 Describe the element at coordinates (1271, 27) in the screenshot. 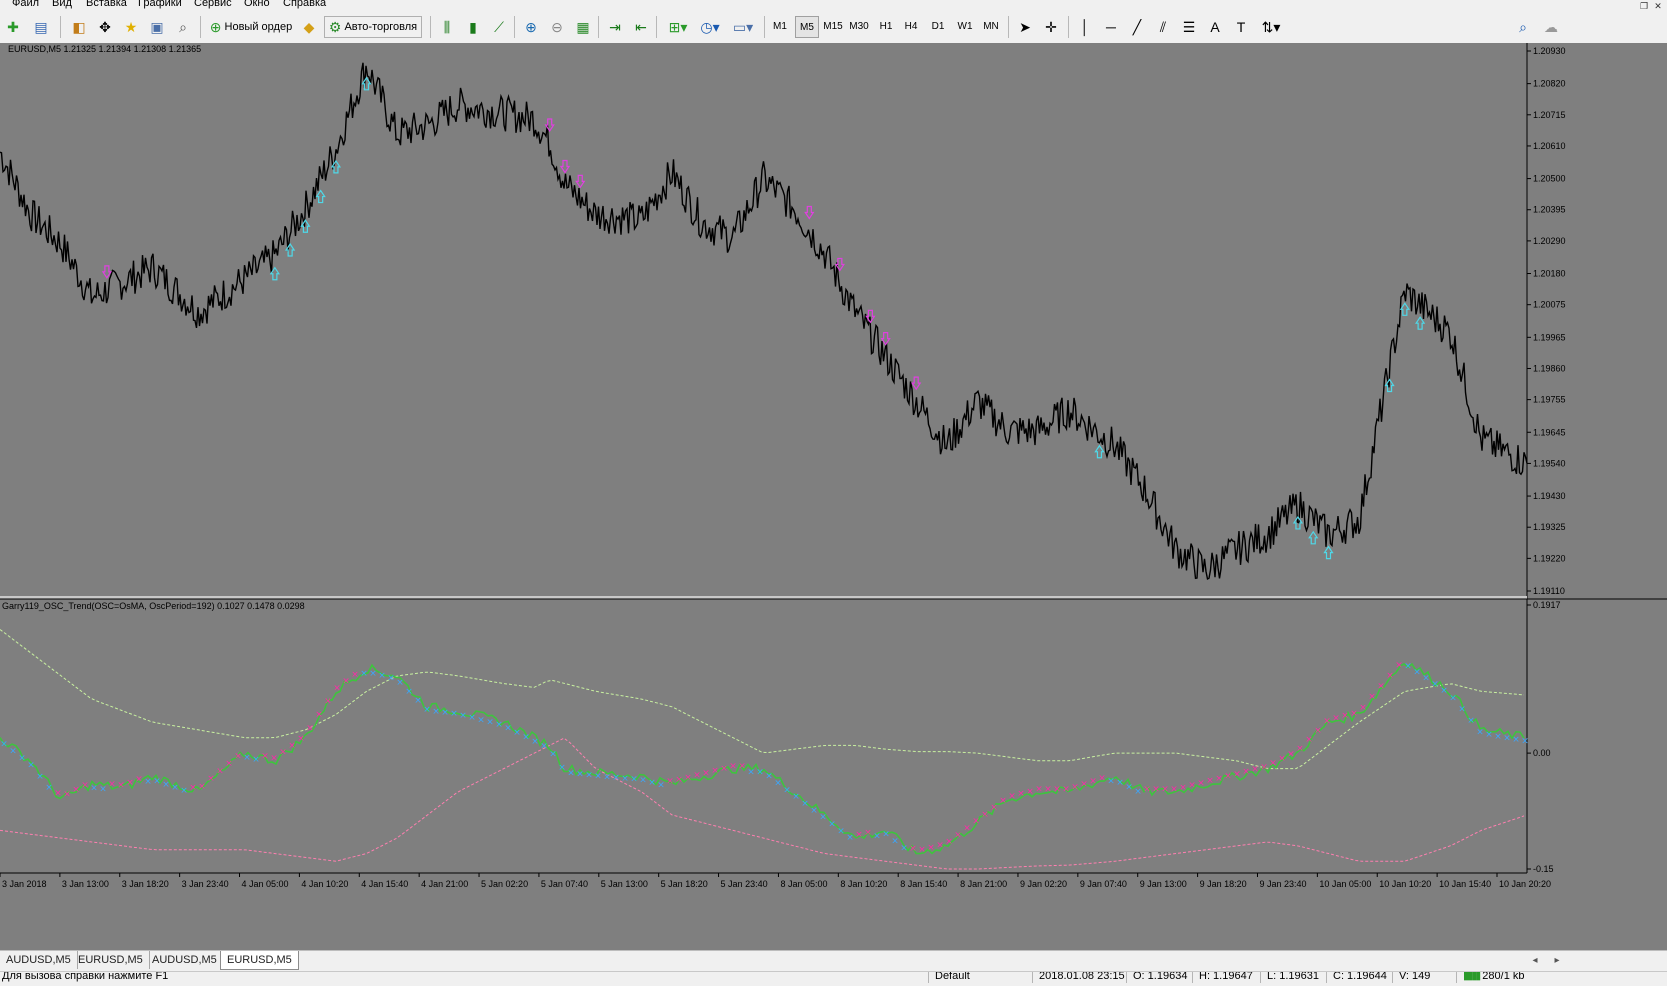

I see `arrows-icon: ⇅▾` at that location.